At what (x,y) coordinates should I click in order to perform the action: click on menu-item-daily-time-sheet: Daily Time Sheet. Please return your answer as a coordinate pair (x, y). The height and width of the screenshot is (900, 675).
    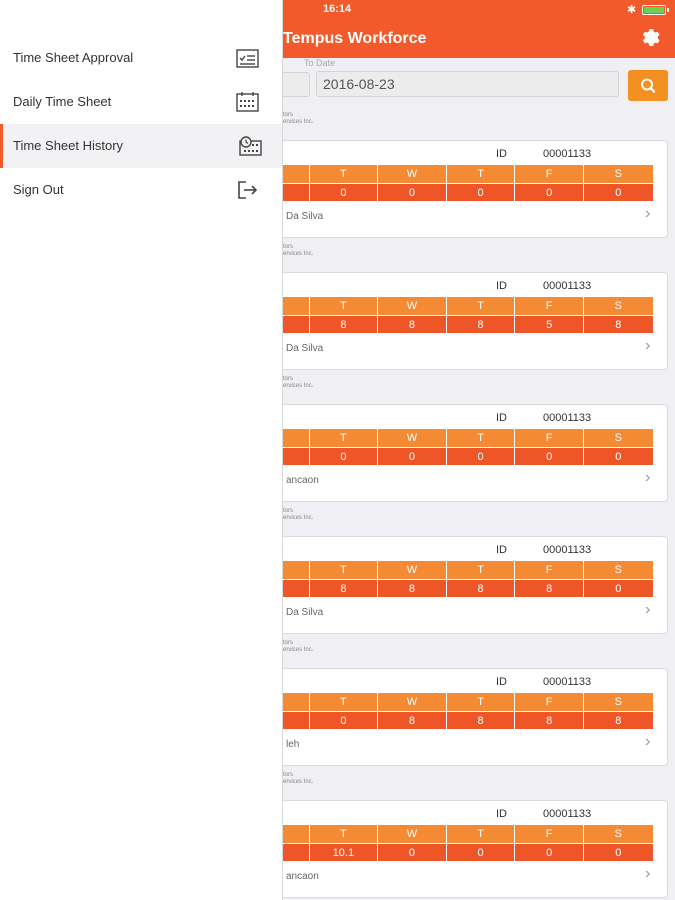
    Looking at the image, I should click on (141, 102).